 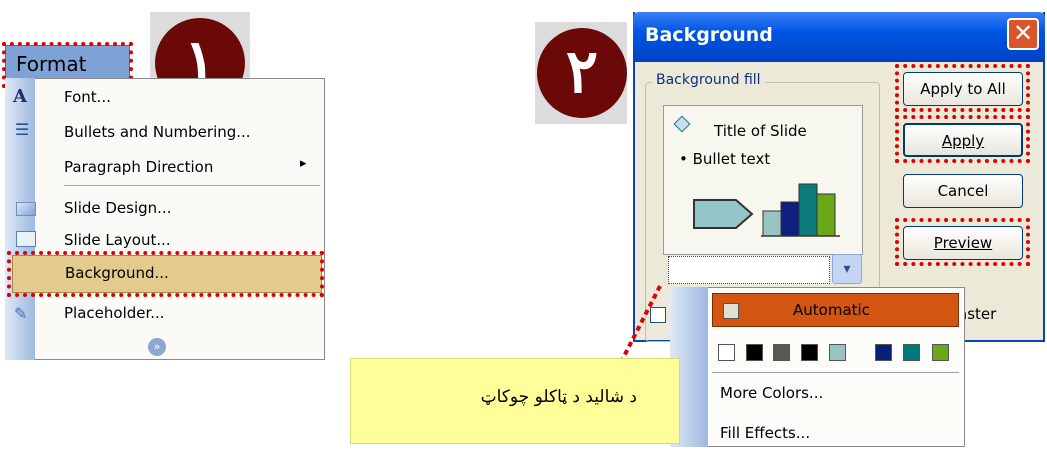 What do you see at coordinates (157, 347) in the screenshot?
I see `chevron-double-down-icon: »` at bounding box center [157, 347].